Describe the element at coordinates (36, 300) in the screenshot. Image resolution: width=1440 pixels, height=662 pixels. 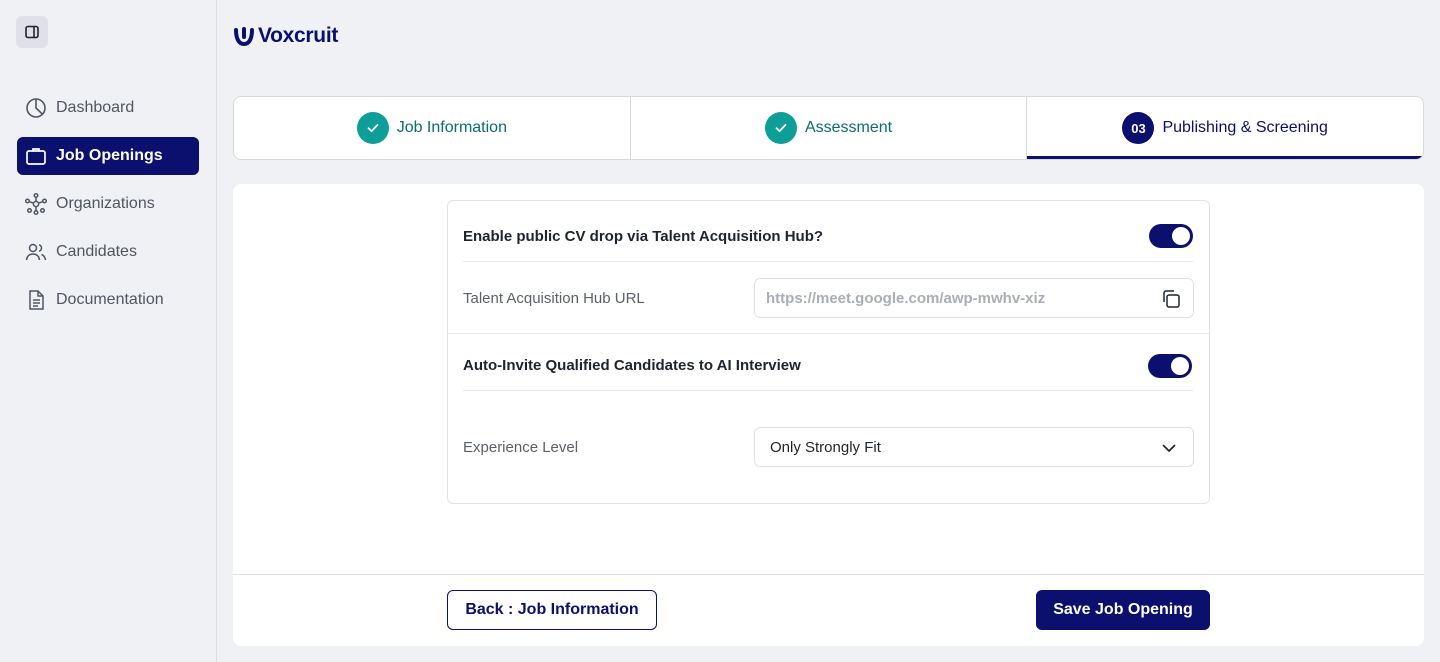
I see `document-icon` at that location.